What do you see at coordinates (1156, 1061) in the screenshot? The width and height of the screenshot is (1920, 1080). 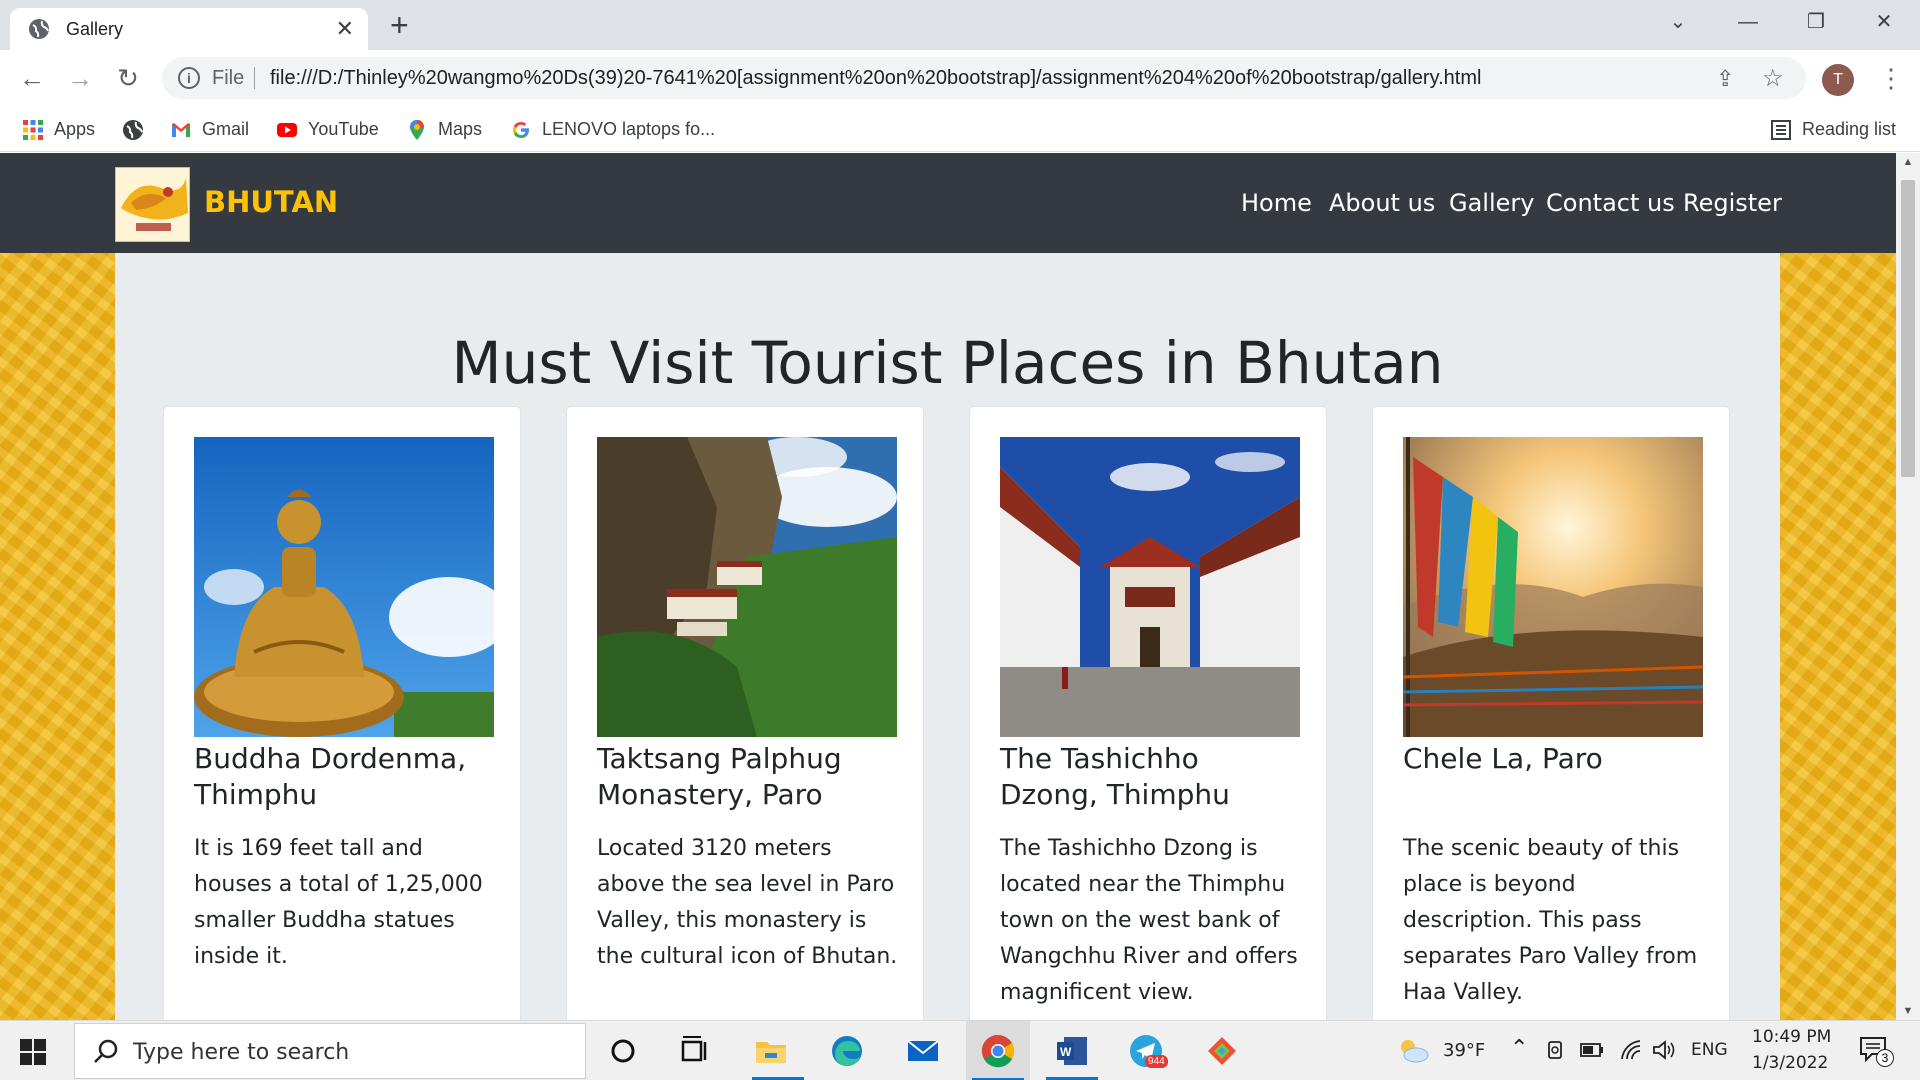 I see `telegram-badge: 944` at bounding box center [1156, 1061].